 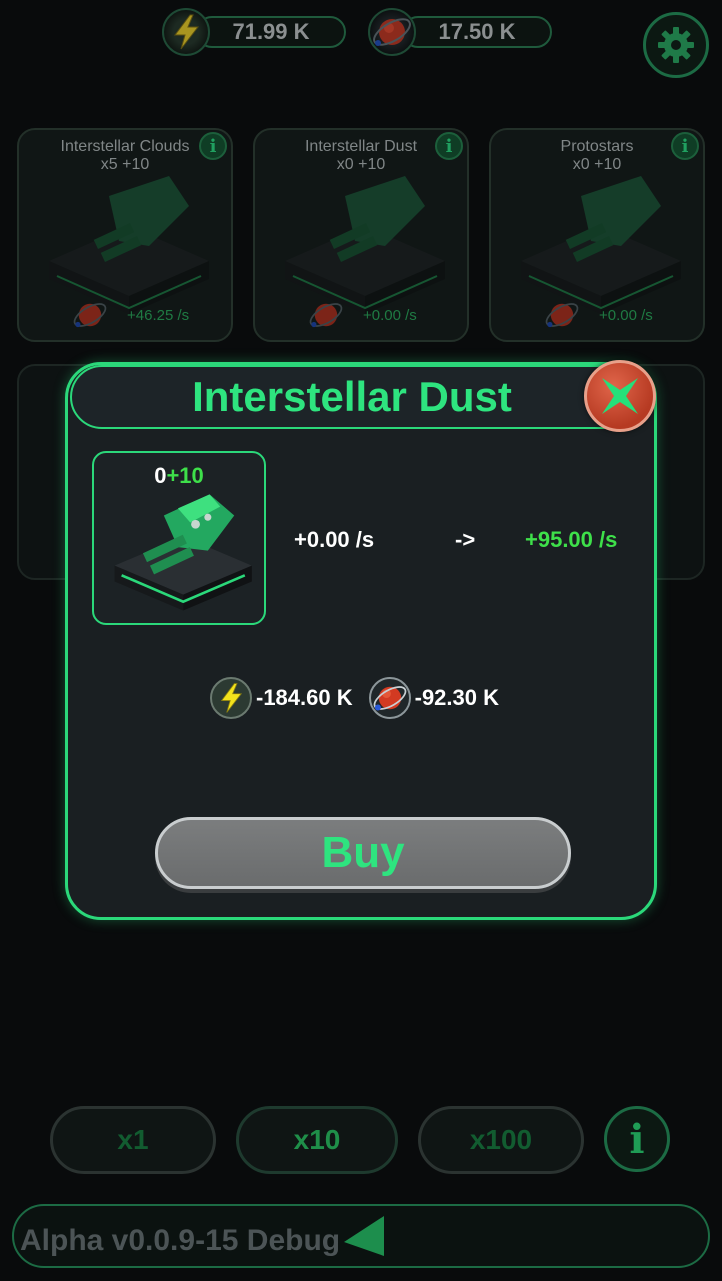 I want to click on gear-icon, so click(x=676, y=45).